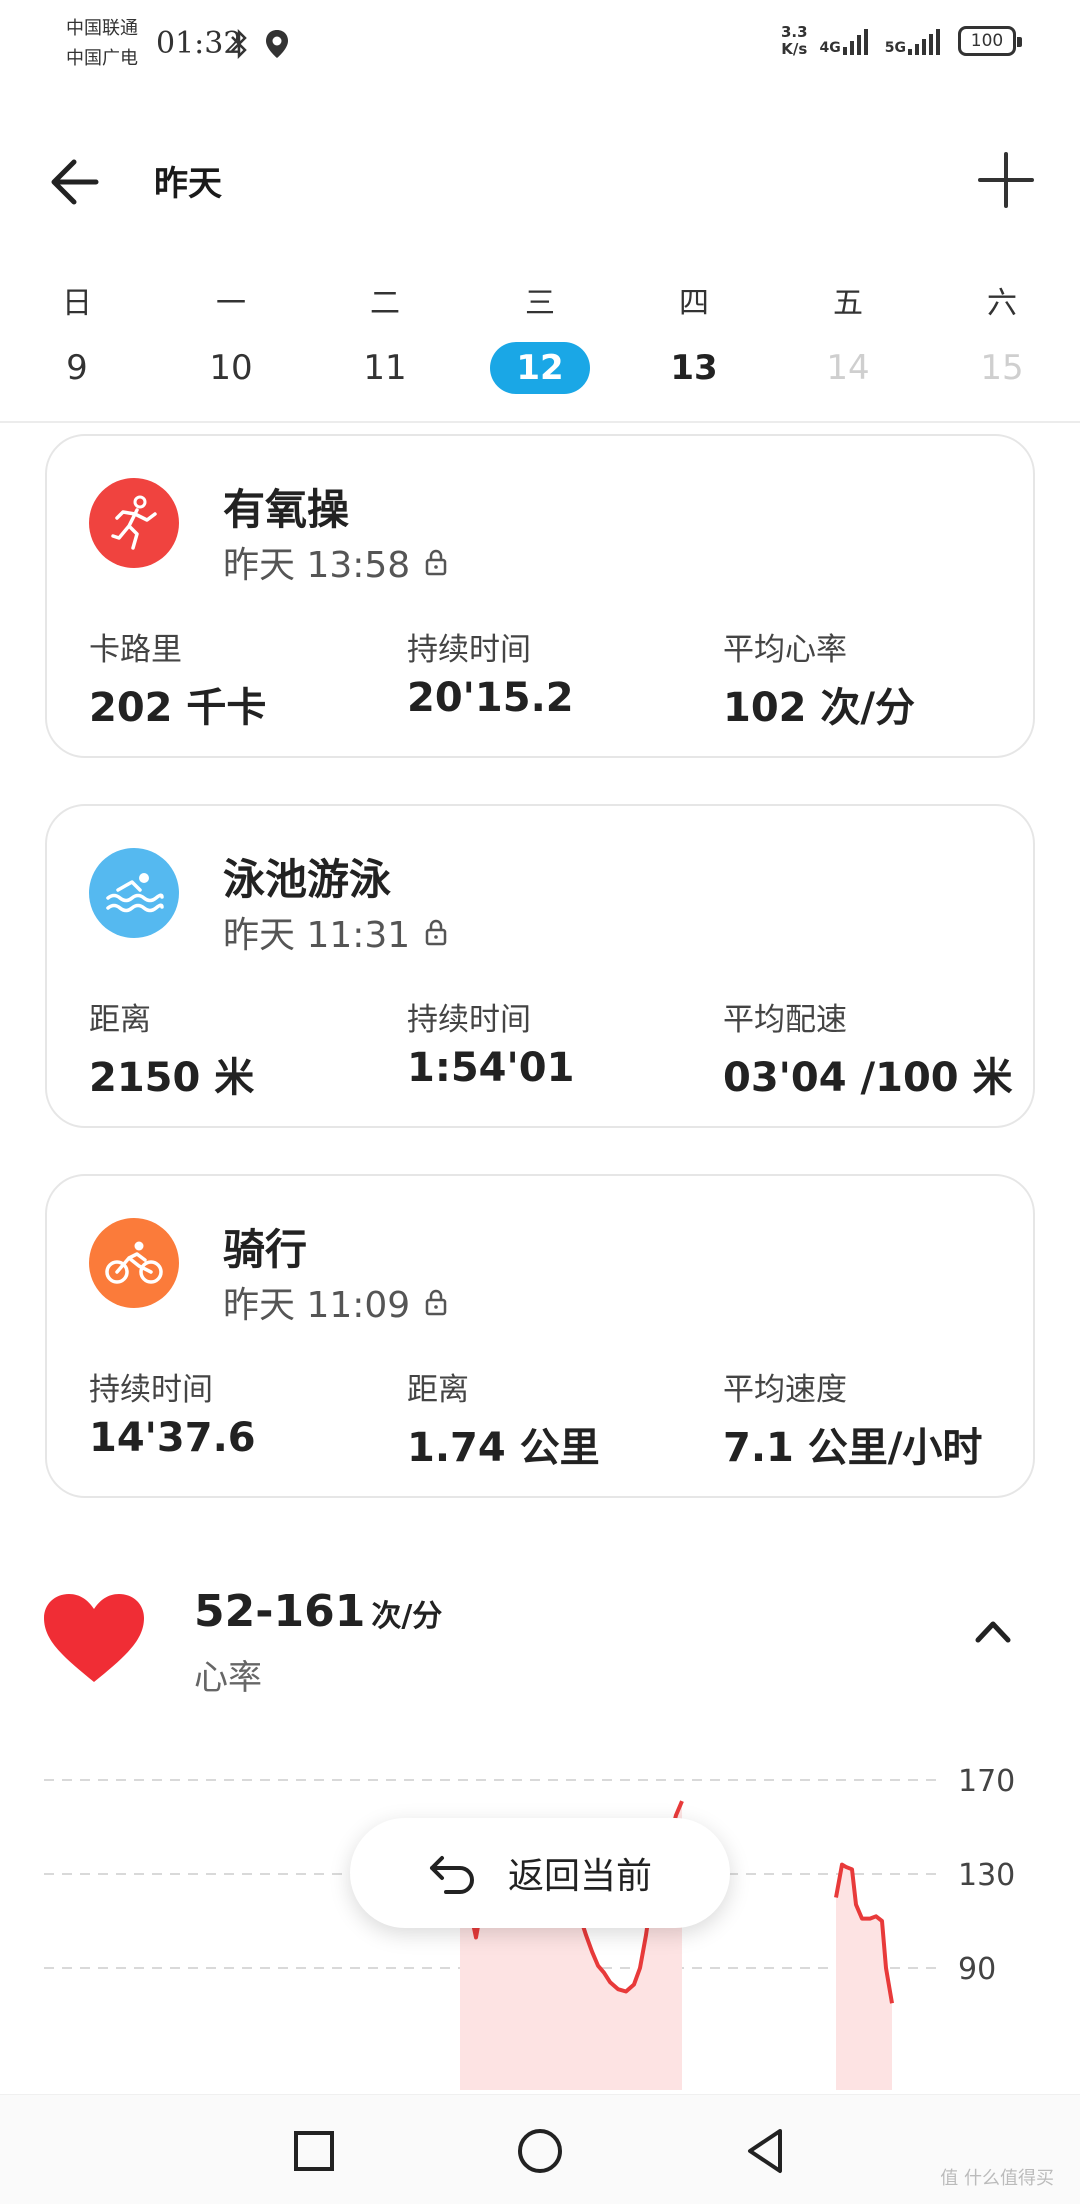 Image resolution: width=1080 pixels, height=2204 pixels. I want to click on return-current-label: 返回当前, so click(579, 1876).